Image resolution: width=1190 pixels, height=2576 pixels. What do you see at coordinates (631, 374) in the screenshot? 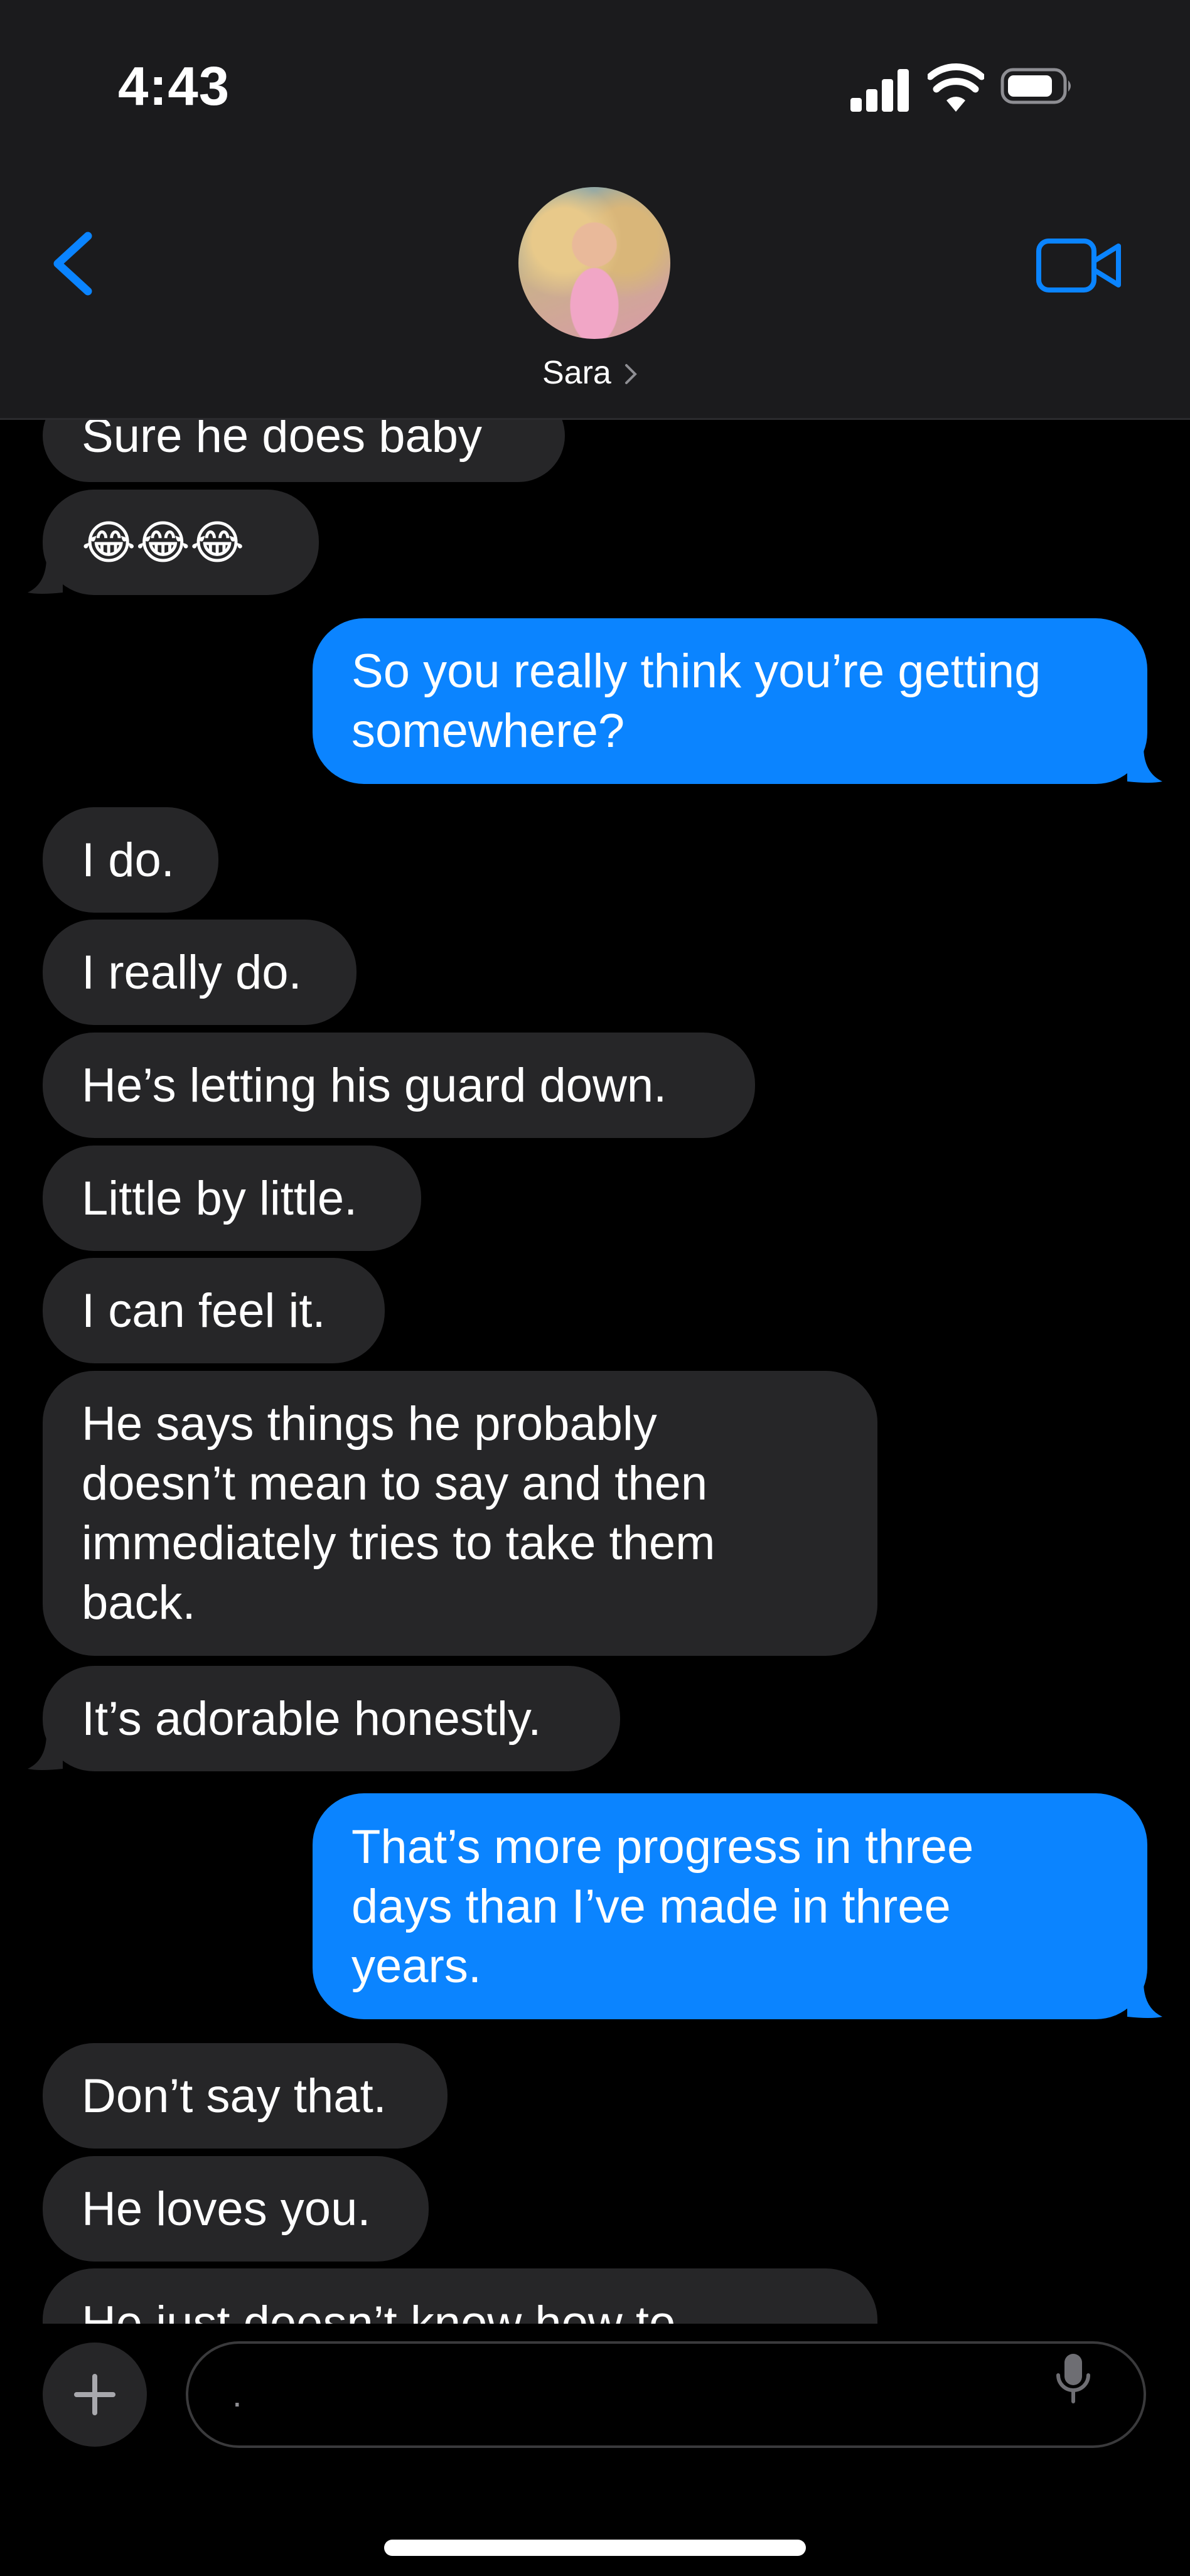
I see `chevron-right-icon` at bounding box center [631, 374].